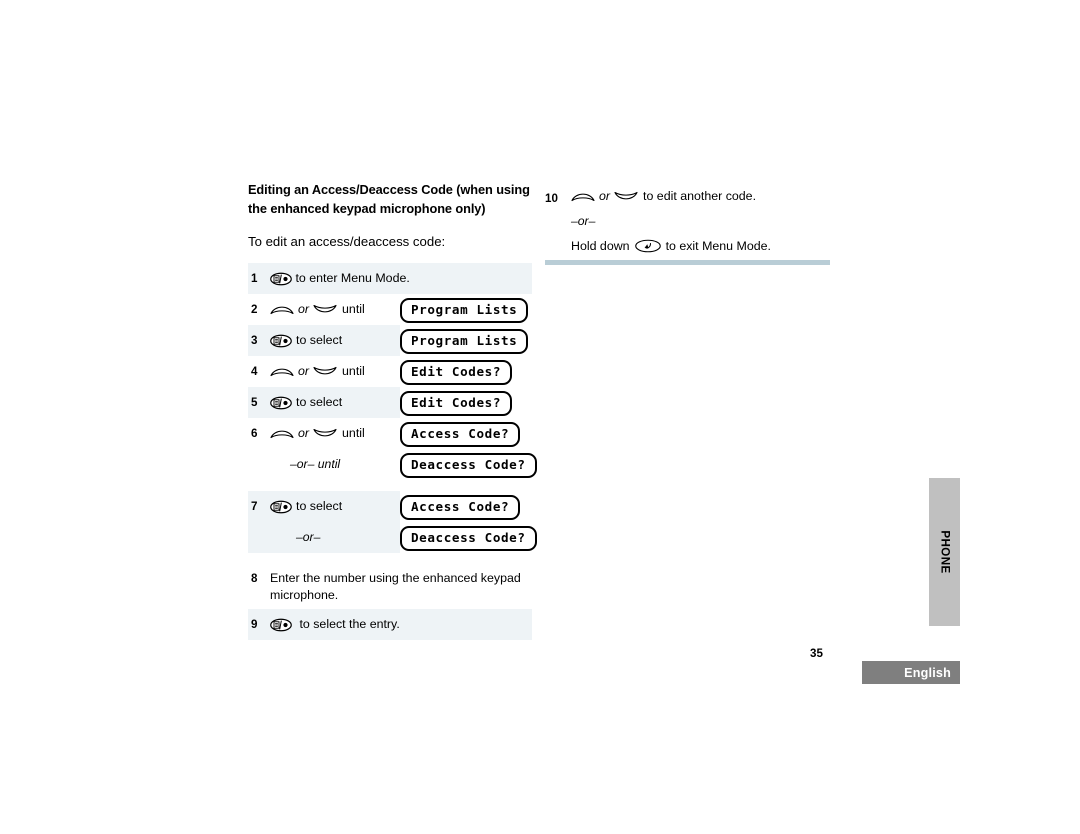  I want to click on step-number: 6, so click(254, 434).